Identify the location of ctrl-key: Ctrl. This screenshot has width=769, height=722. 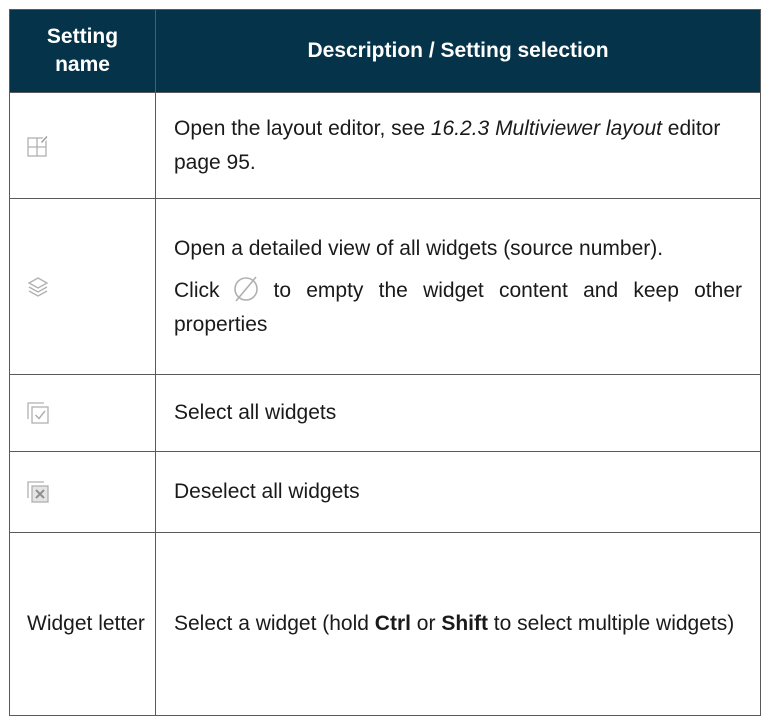
(392, 623).